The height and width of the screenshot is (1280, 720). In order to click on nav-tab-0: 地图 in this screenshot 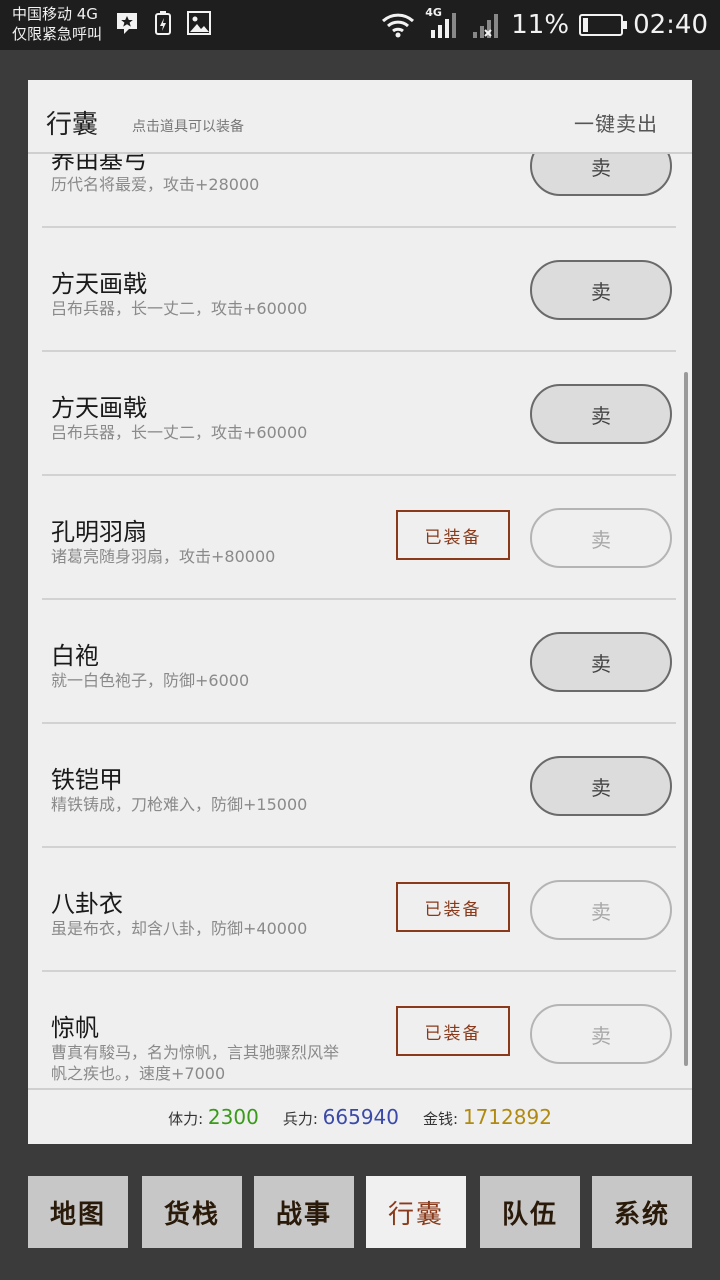, I will do `click(78, 1212)`.